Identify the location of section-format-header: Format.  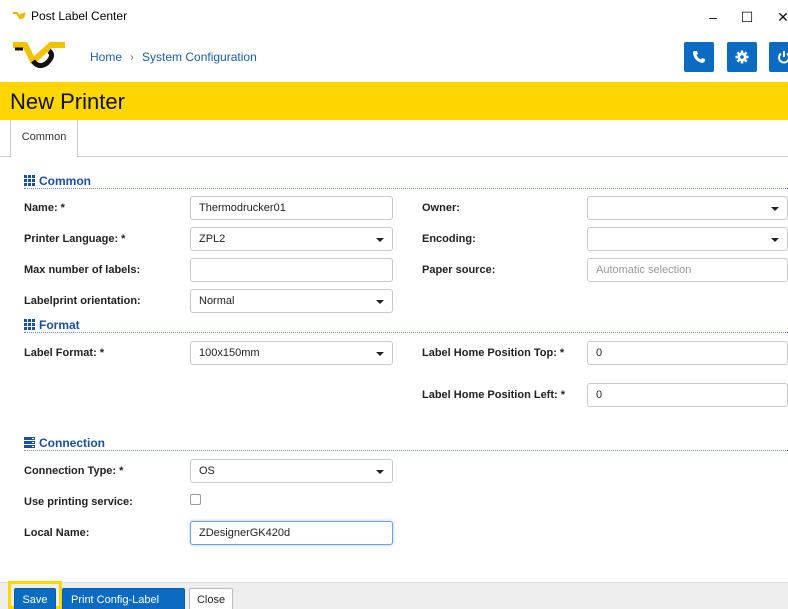
(406, 325).